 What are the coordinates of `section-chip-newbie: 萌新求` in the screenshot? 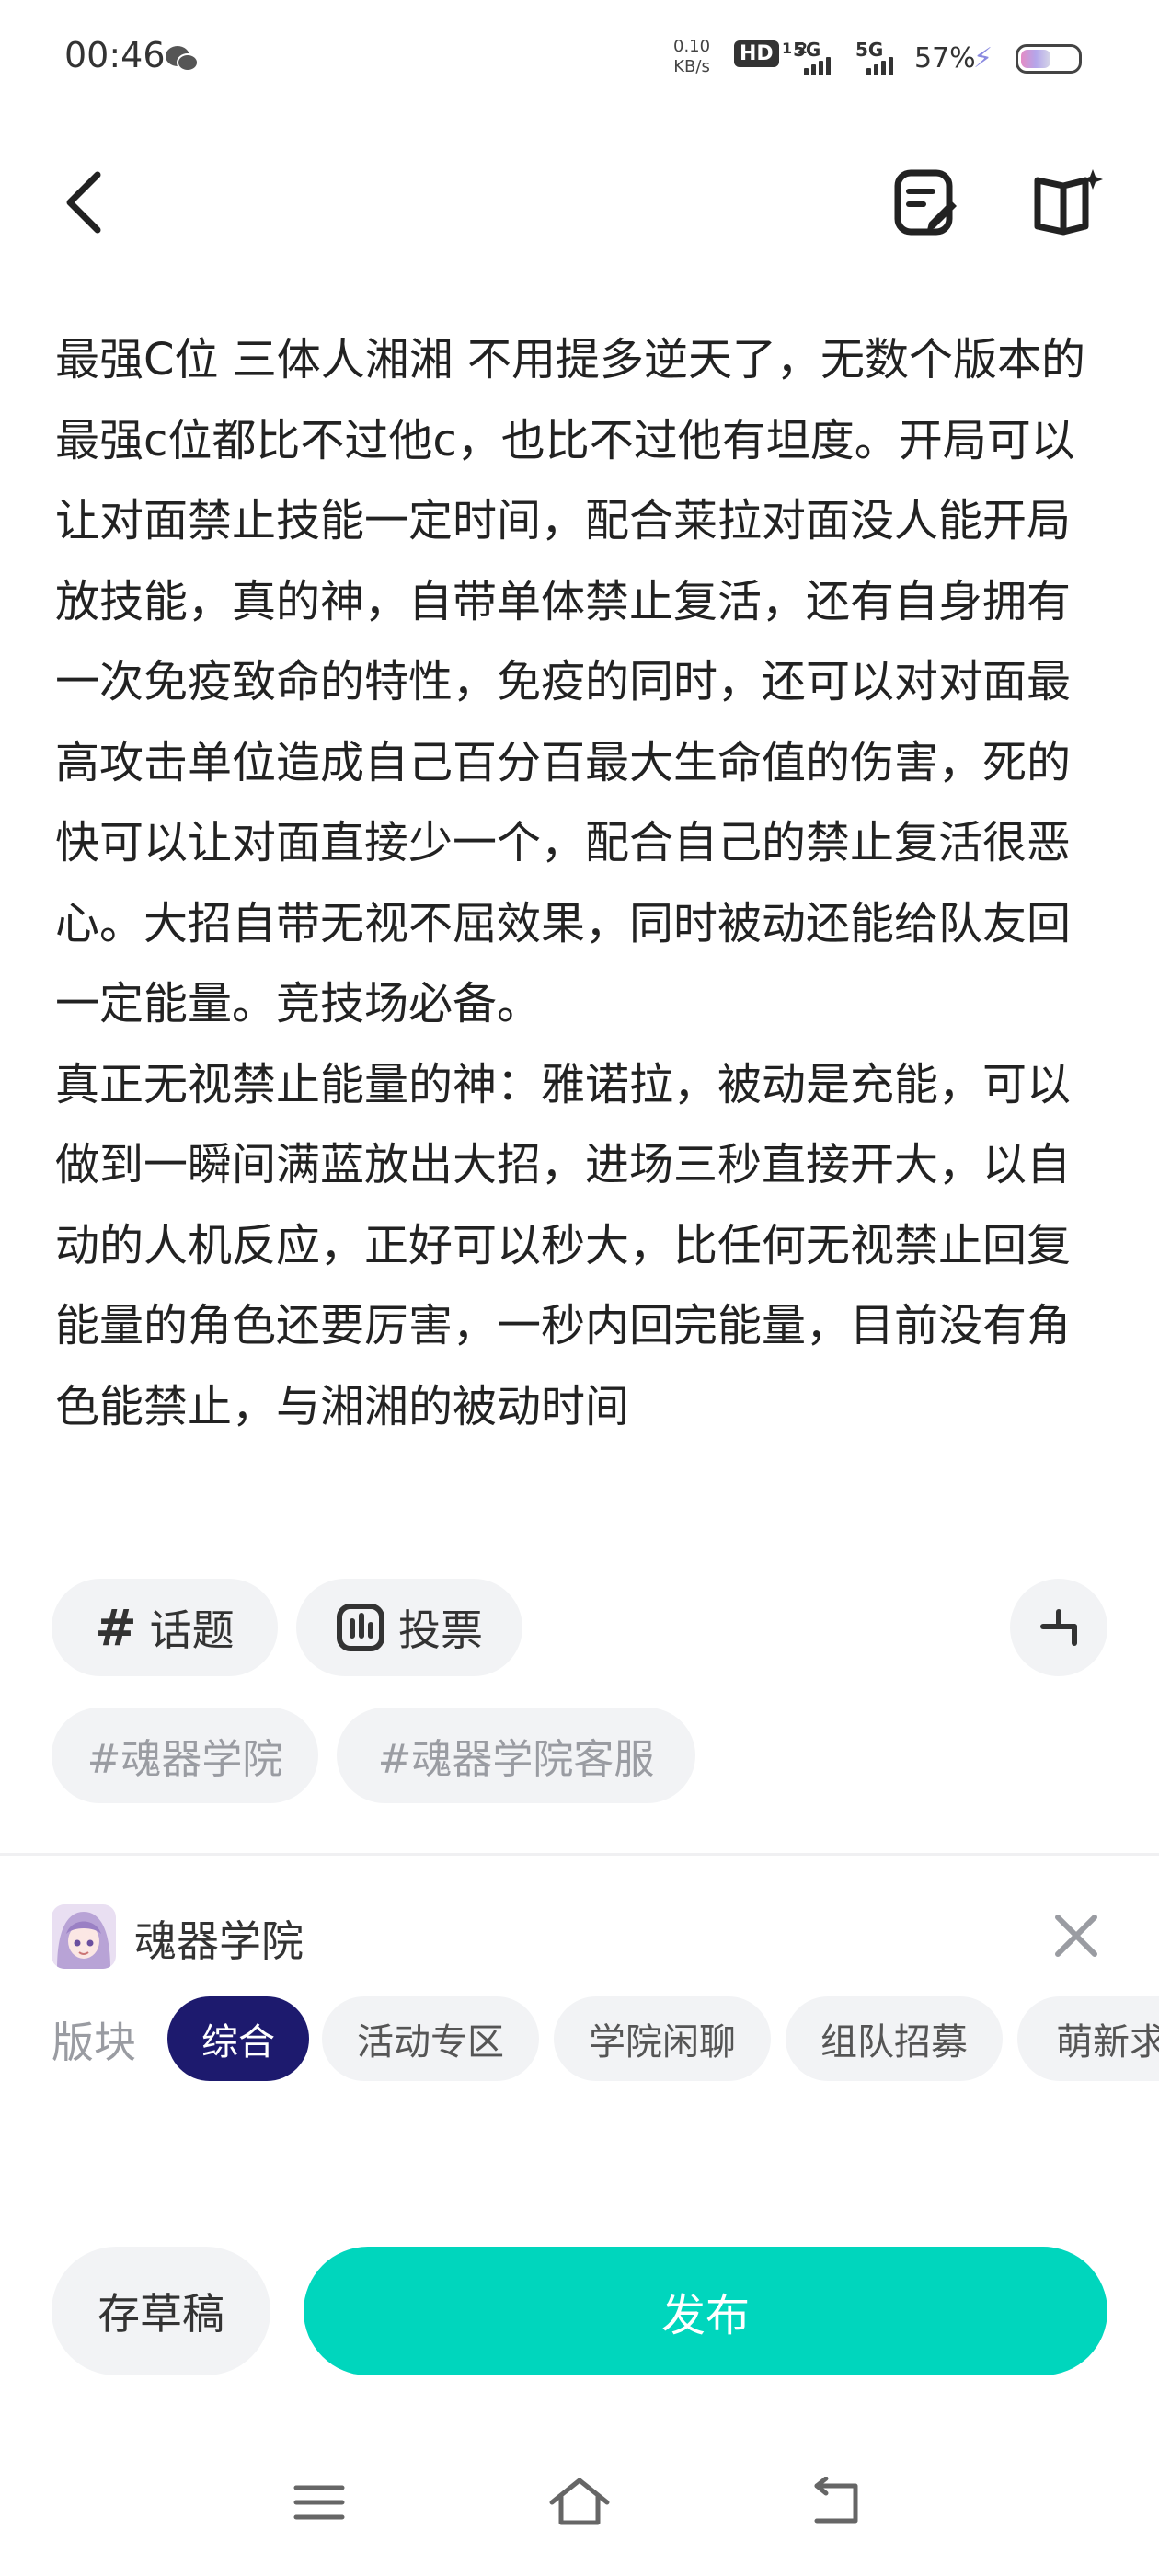 It's located at (1088, 2039).